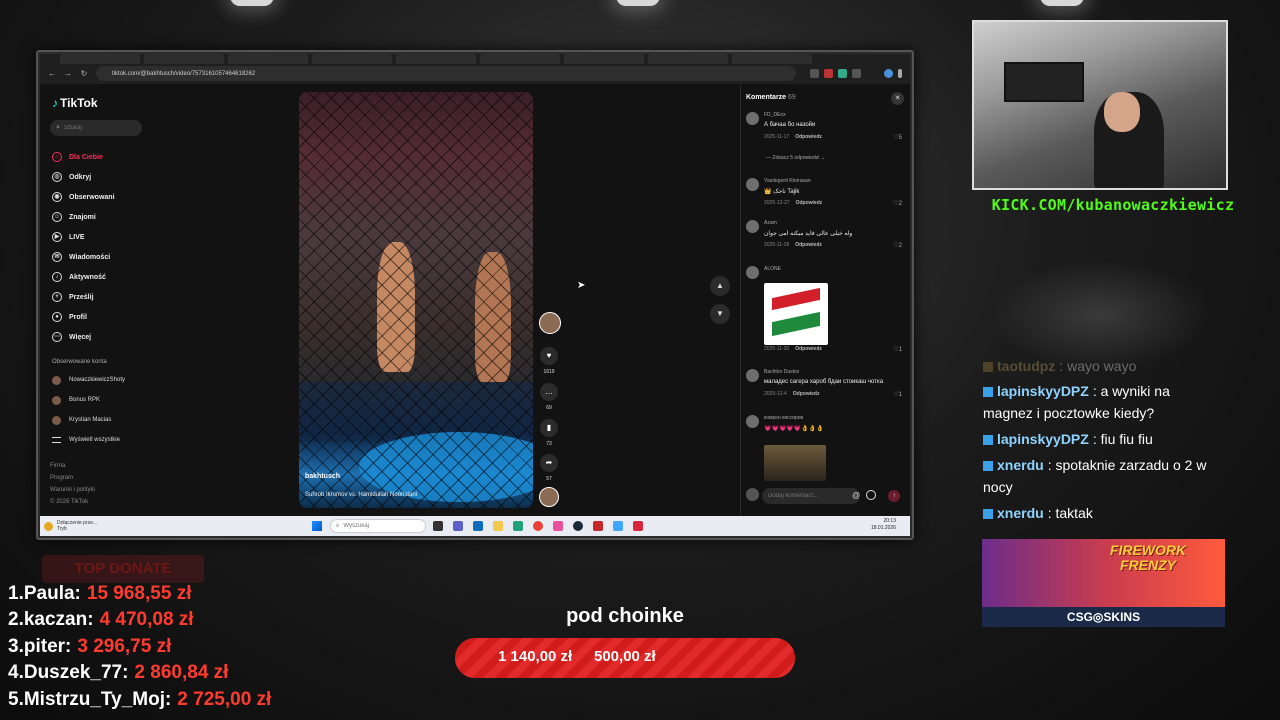  I want to click on sidebar-item-2: ◎ Odkryj, so click(71, 177).